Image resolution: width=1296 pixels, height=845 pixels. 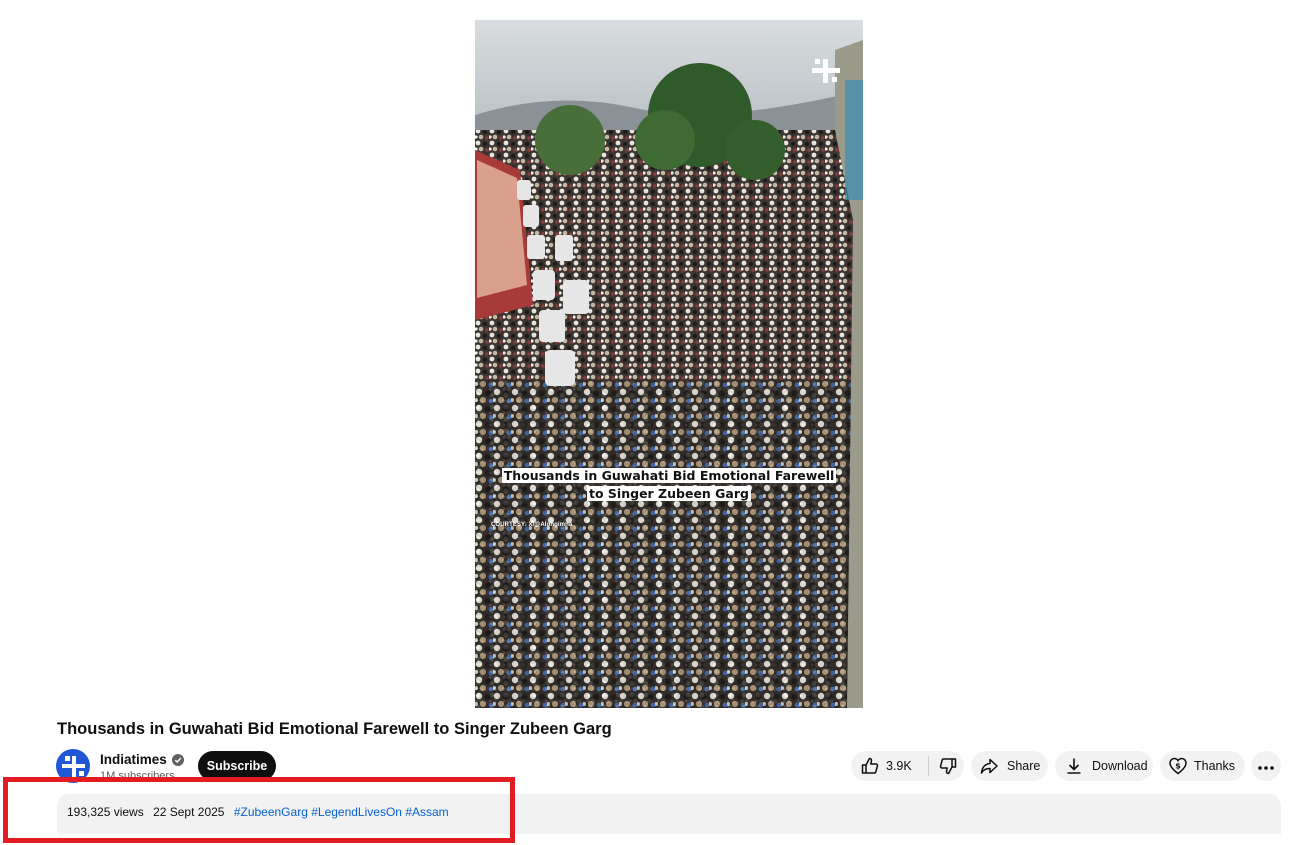 What do you see at coordinates (105, 812) in the screenshot?
I see `view-count: 193,325 views` at bounding box center [105, 812].